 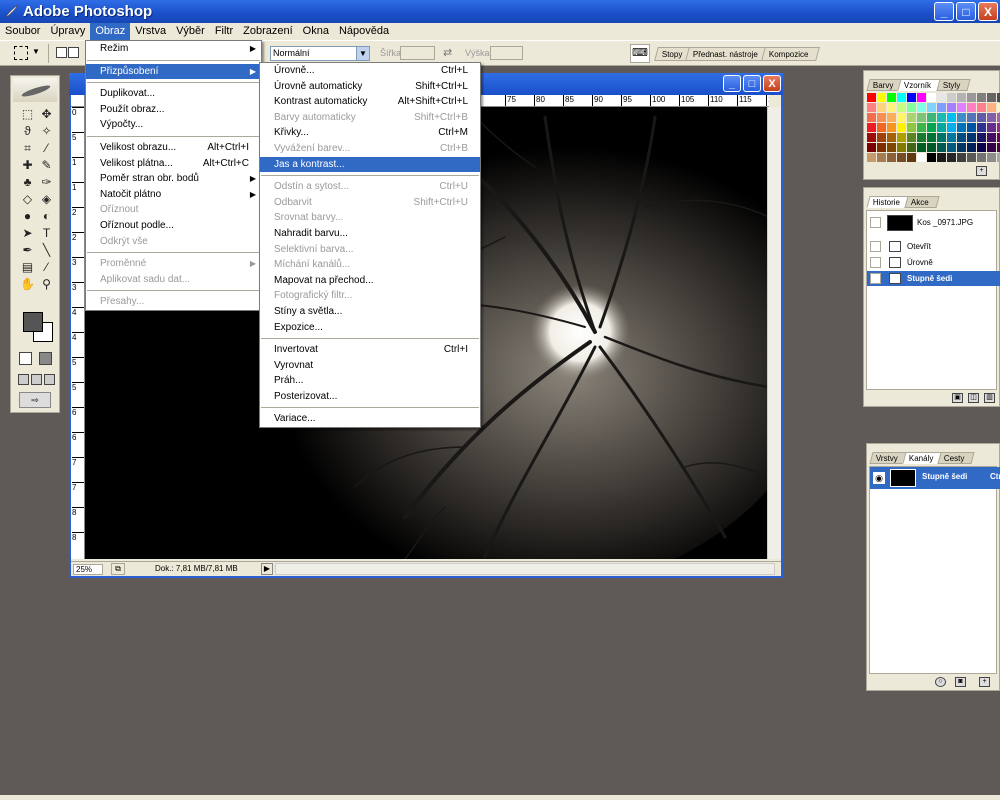 What do you see at coordinates (46, 216) in the screenshot?
I see `dodge-tool-icon: ◐` at bounding box center [46, 216].